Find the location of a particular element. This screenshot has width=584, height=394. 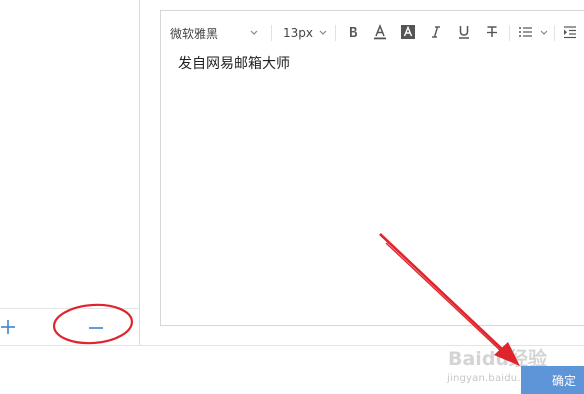

bold-button is located at coordinates (353, 32).